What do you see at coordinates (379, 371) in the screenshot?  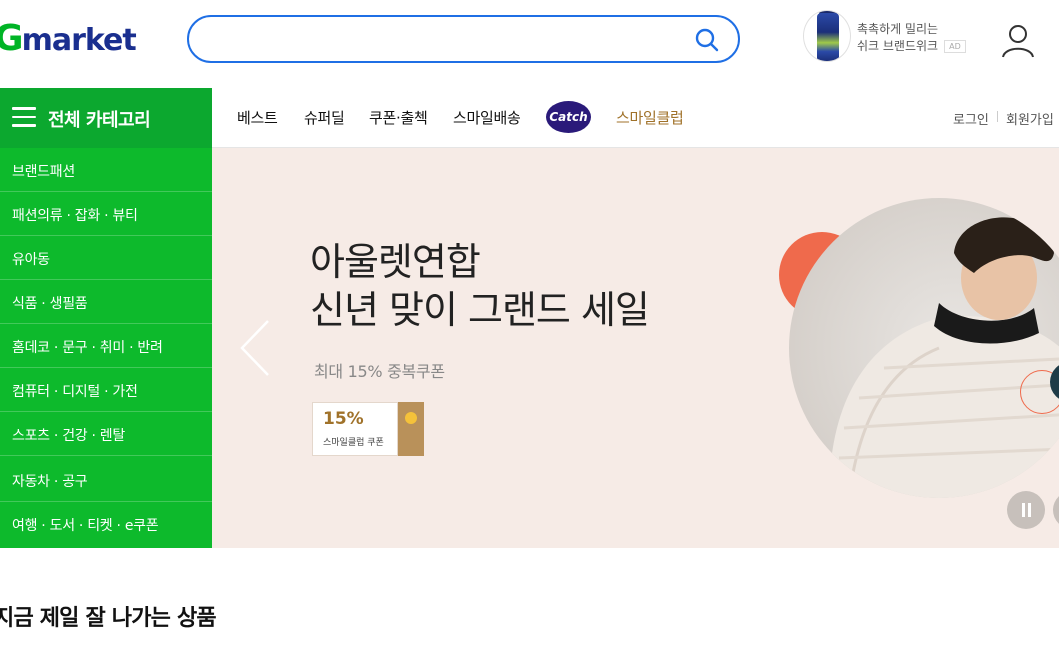 I see `banner-subtitle: 최대 15% 중복쿠폰` at bounding box center [379, 371].